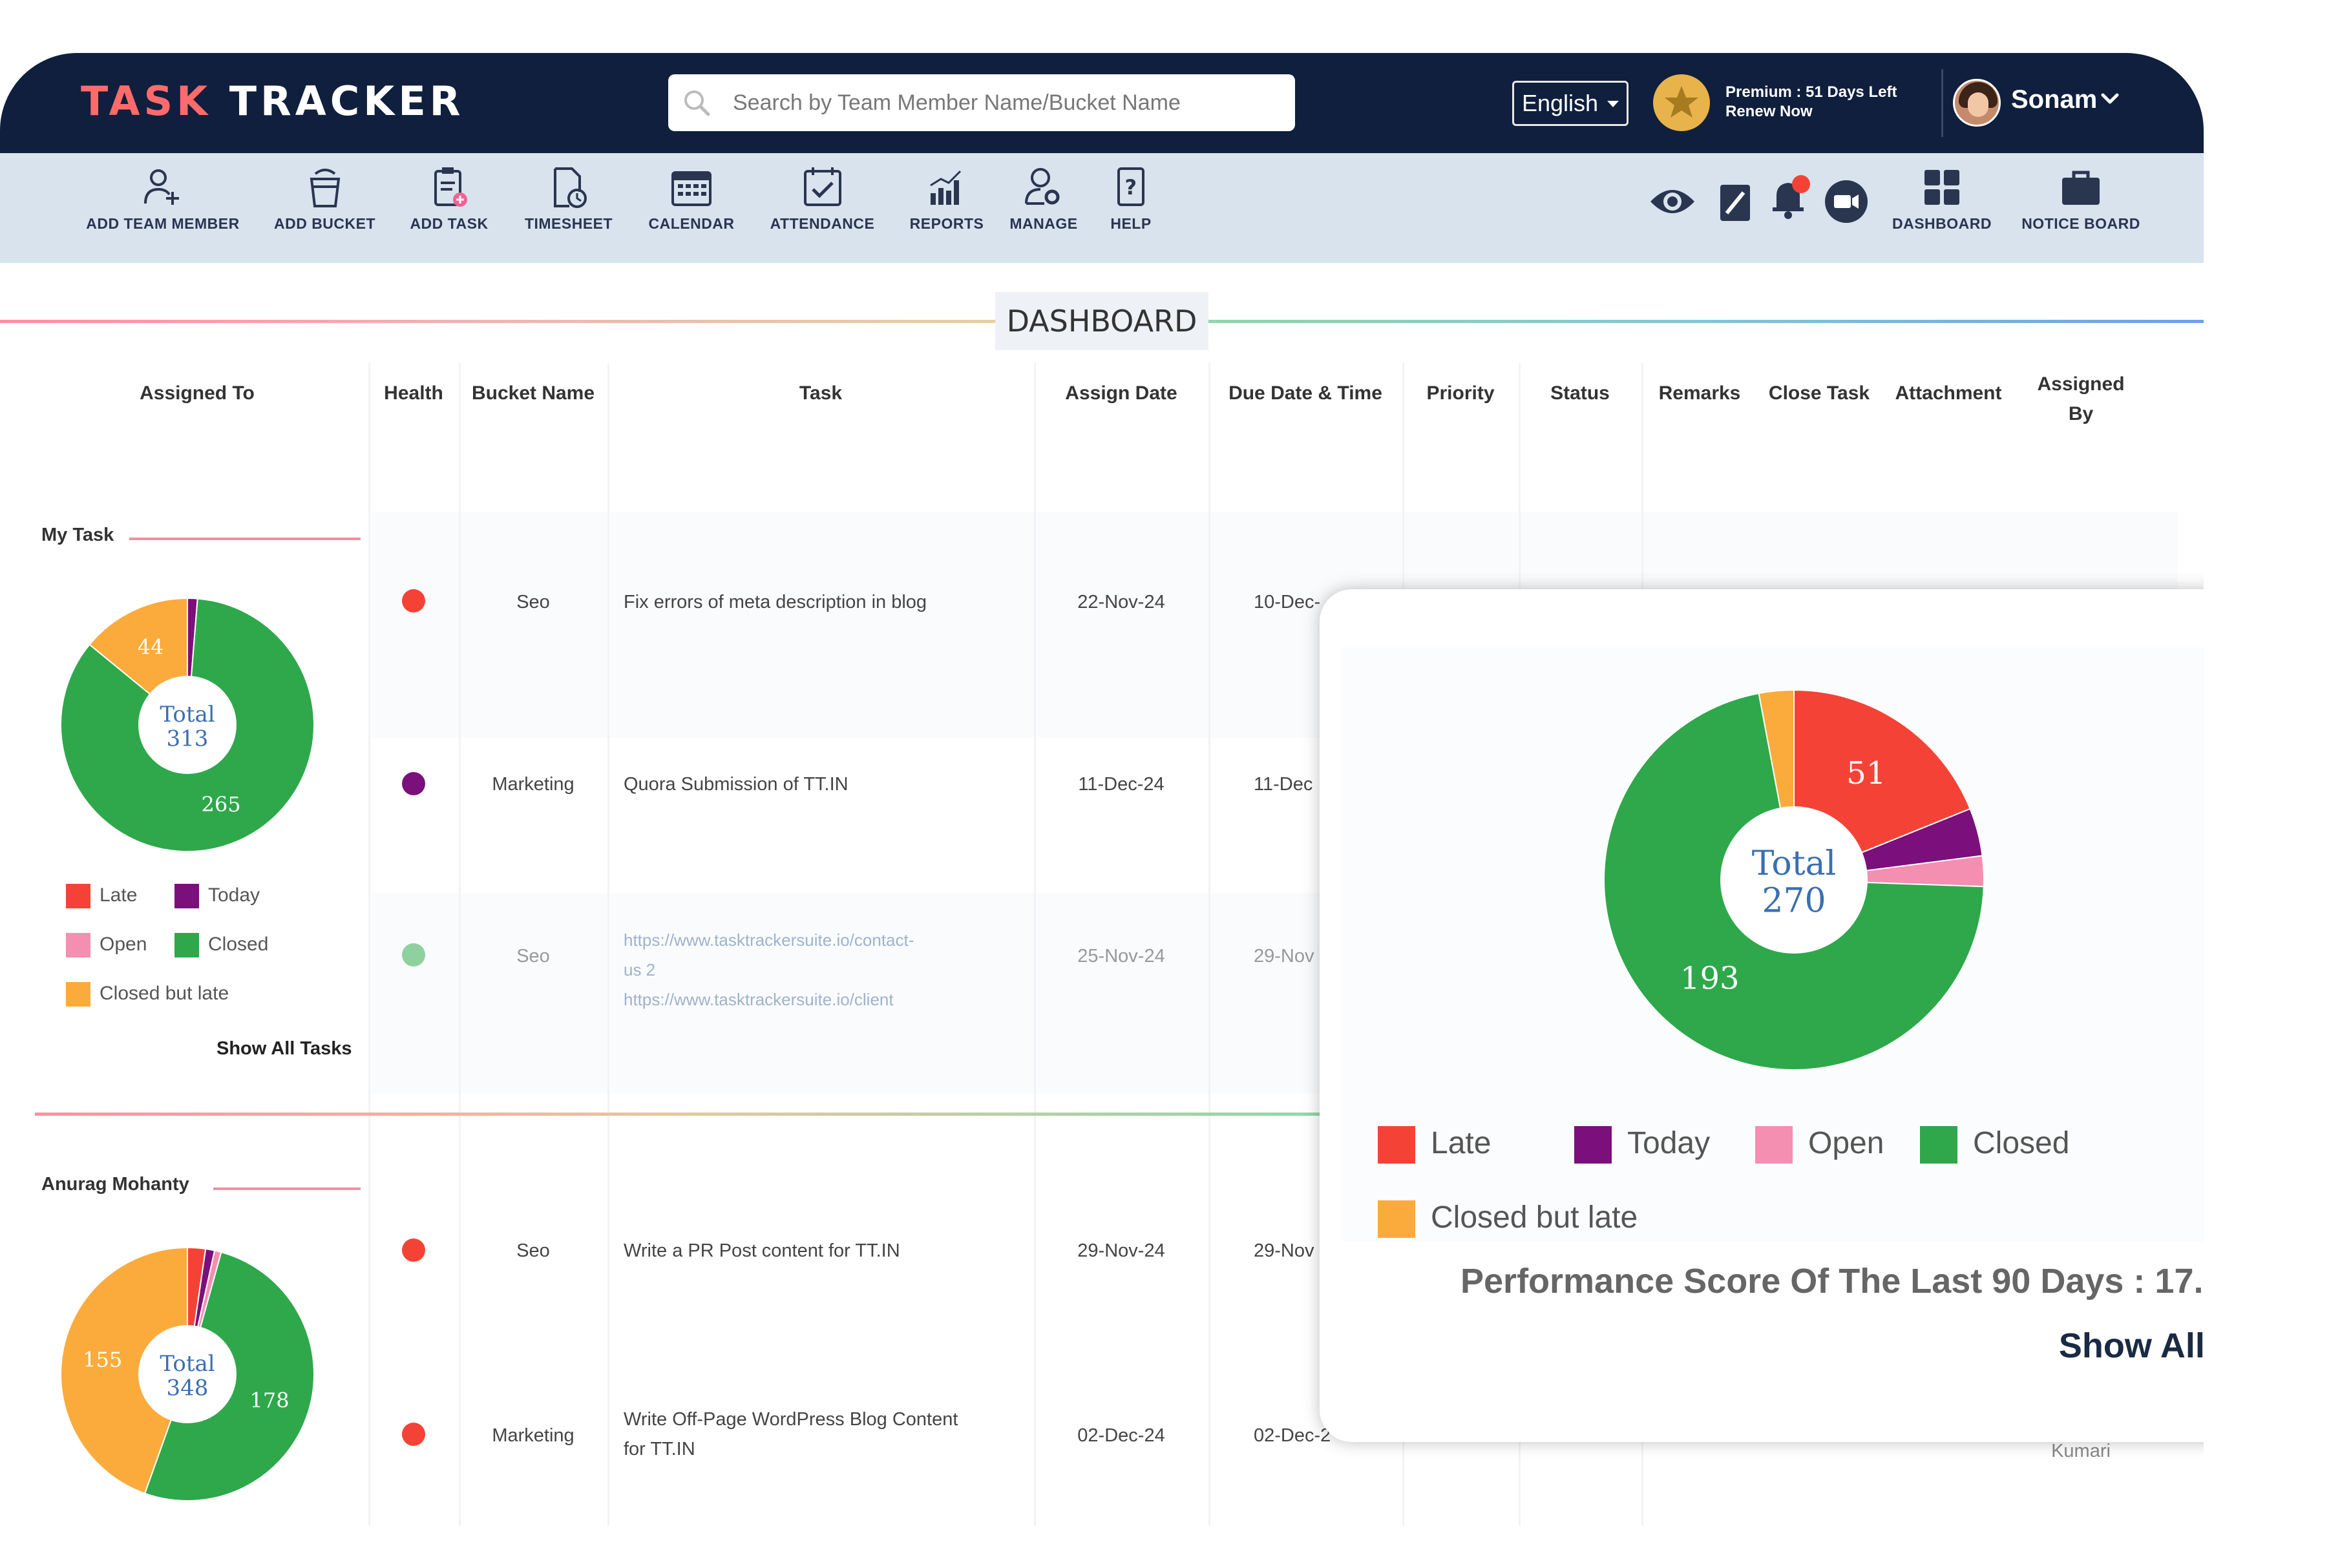 This screenshot has height=1568, width=2351. What do you see at coordinates (188, 738) in the screenshot?
I see `donut-total: 313` at bounding box center [188, 738].